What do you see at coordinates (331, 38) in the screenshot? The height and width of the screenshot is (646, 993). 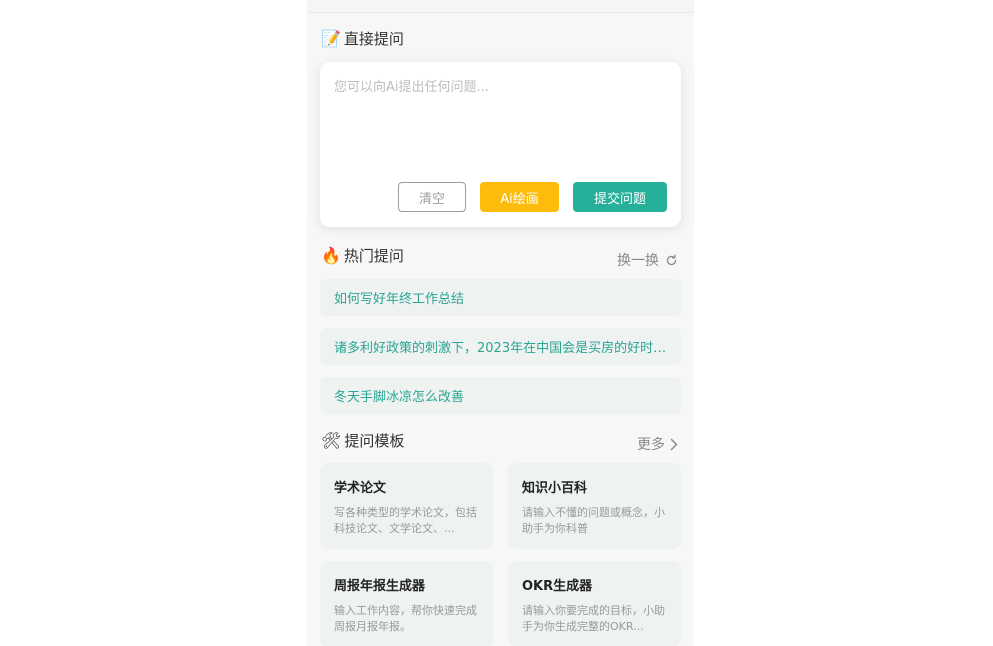 I see `memo-icon: 📝` at bounding box center [331, 38].